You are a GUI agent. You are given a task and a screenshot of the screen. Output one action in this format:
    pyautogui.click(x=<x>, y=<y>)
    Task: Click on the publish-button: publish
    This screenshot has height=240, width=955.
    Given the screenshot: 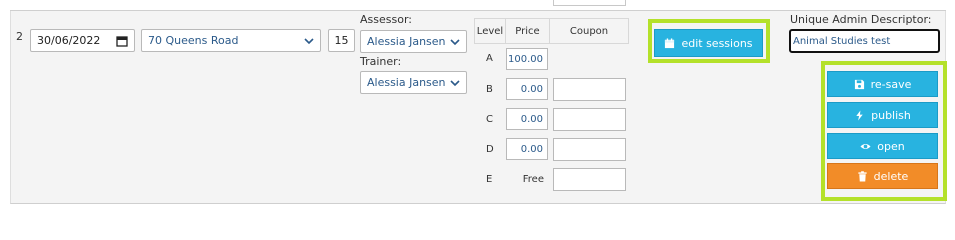 What is the action you would take?
    pyautogui.click(x=882, y=115)
    